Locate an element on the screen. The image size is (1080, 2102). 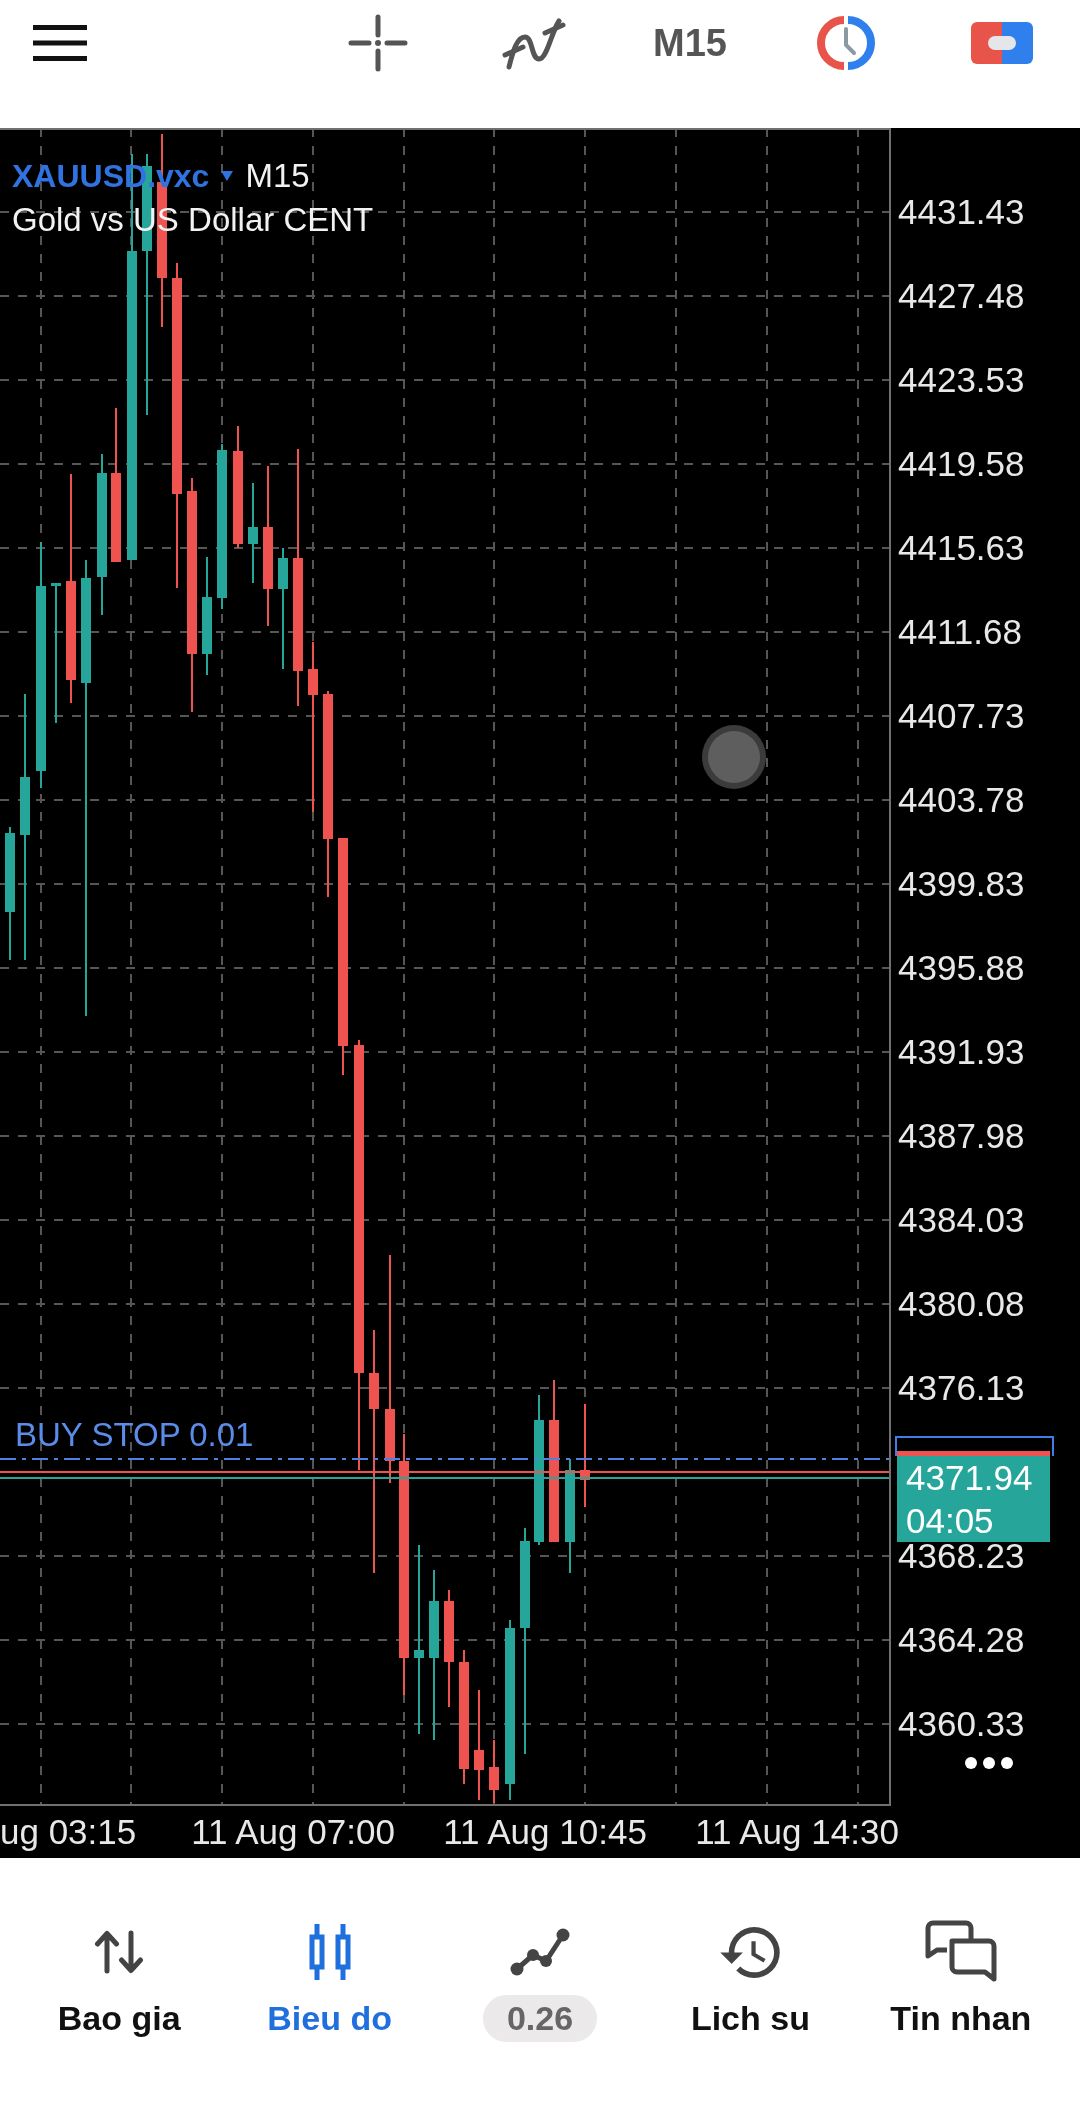
menu-icon is located at coordinates (60, 43).